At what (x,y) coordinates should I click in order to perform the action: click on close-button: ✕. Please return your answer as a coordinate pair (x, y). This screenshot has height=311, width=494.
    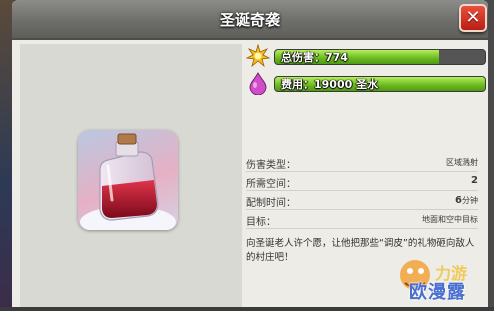
    Looking at the image, I should click on (473, 18).